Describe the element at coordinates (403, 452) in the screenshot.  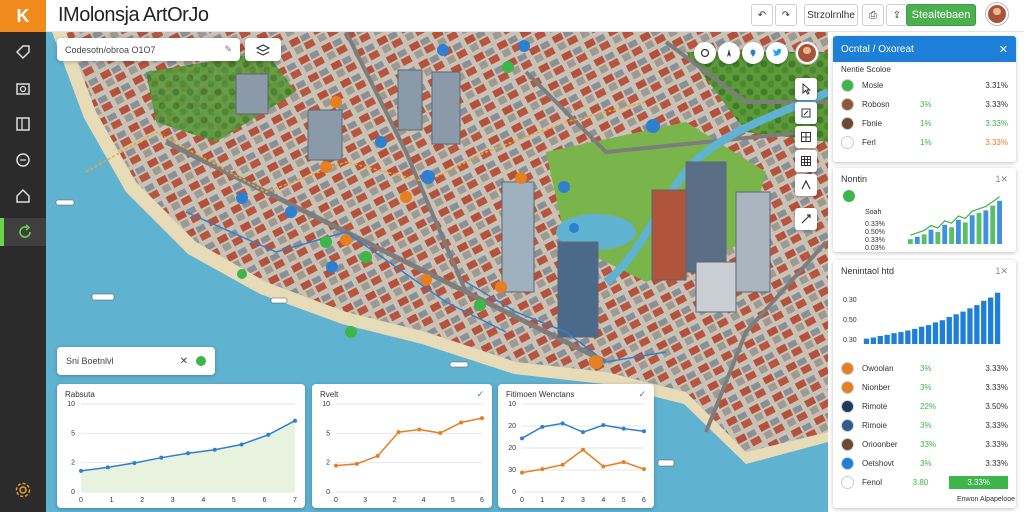
I see `chart-2-svg: 0 2 5 10 0 3 2 4 5 6` at that location.